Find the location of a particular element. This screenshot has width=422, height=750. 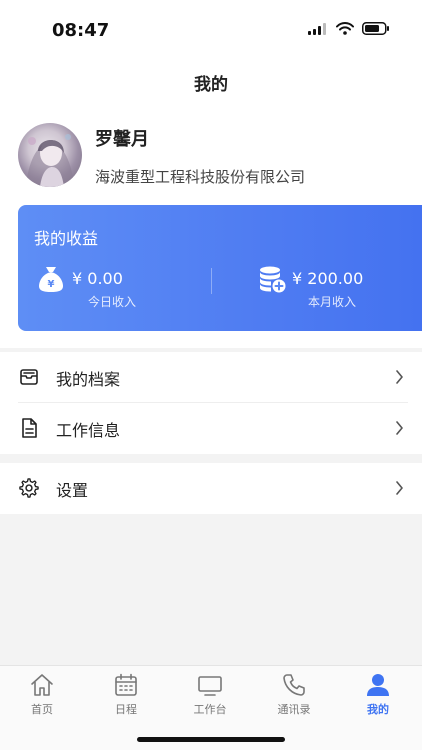

company-name: 海波重型工程科技股份有限公司 is located at coordinates (200, 177).